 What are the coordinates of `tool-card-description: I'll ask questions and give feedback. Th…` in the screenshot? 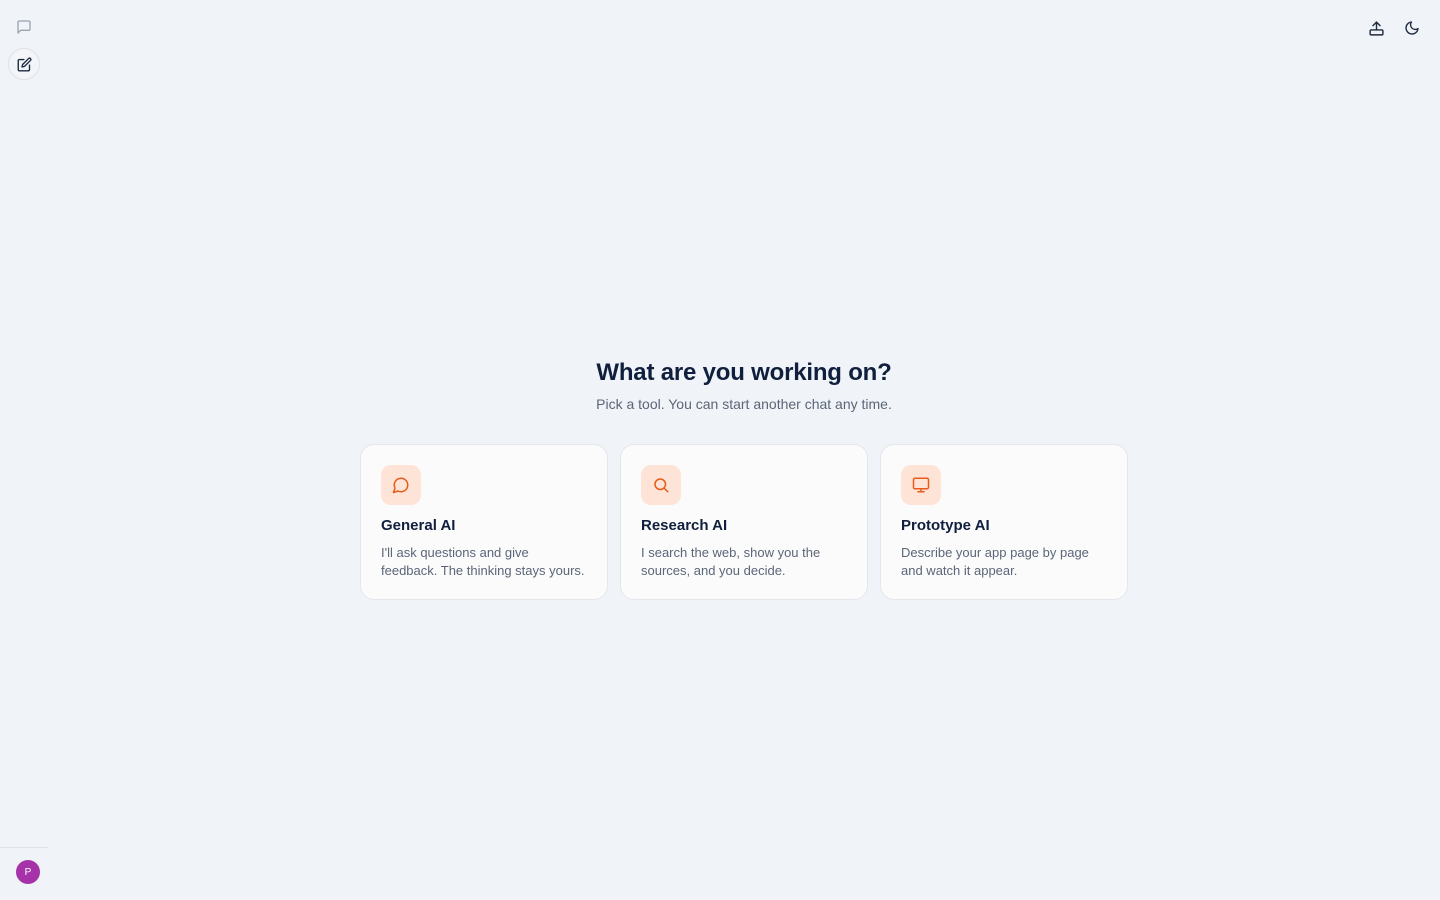 It's located at (483, 561).